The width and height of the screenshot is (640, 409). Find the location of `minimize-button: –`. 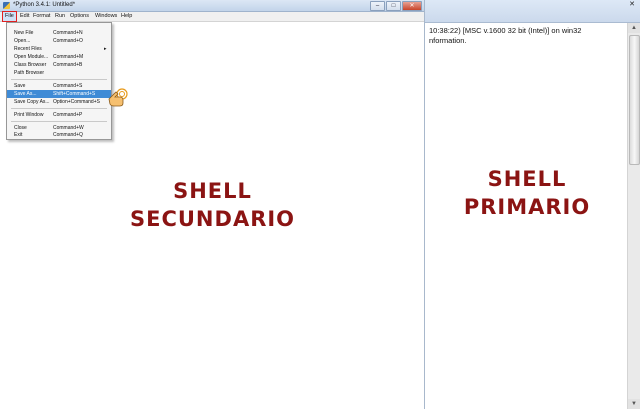

minimize-button: – is located at coordinates (377, 6).